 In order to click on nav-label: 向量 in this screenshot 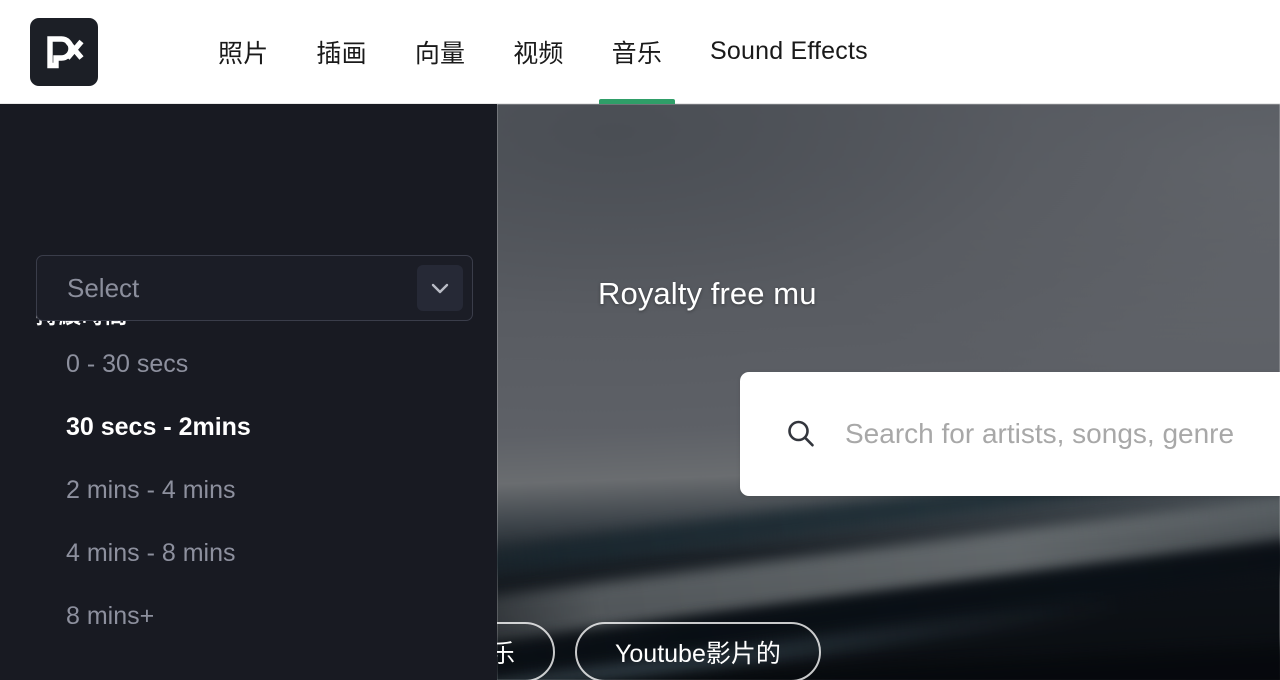, I will do `click(440, 53)`.